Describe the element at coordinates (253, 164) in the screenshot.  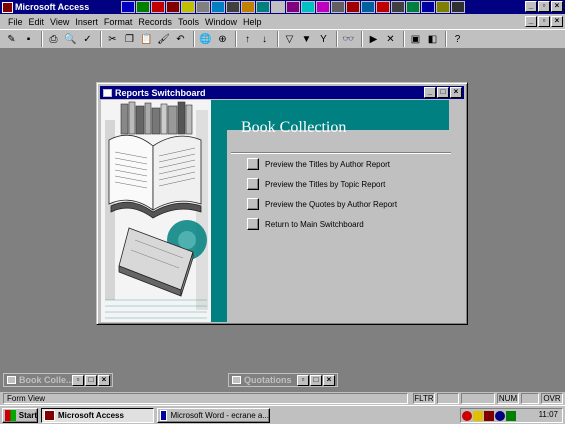
I see `option-button-titles-by-author` at that location.